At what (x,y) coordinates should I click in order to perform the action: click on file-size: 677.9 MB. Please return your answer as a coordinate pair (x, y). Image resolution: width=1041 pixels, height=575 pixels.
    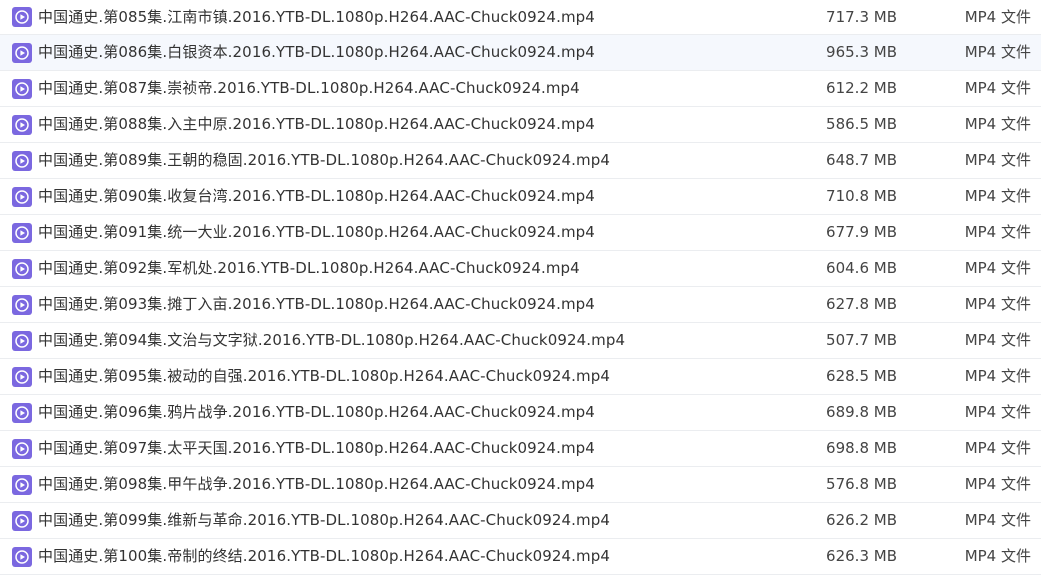
    Looking at the image, I should click on (861, 232).